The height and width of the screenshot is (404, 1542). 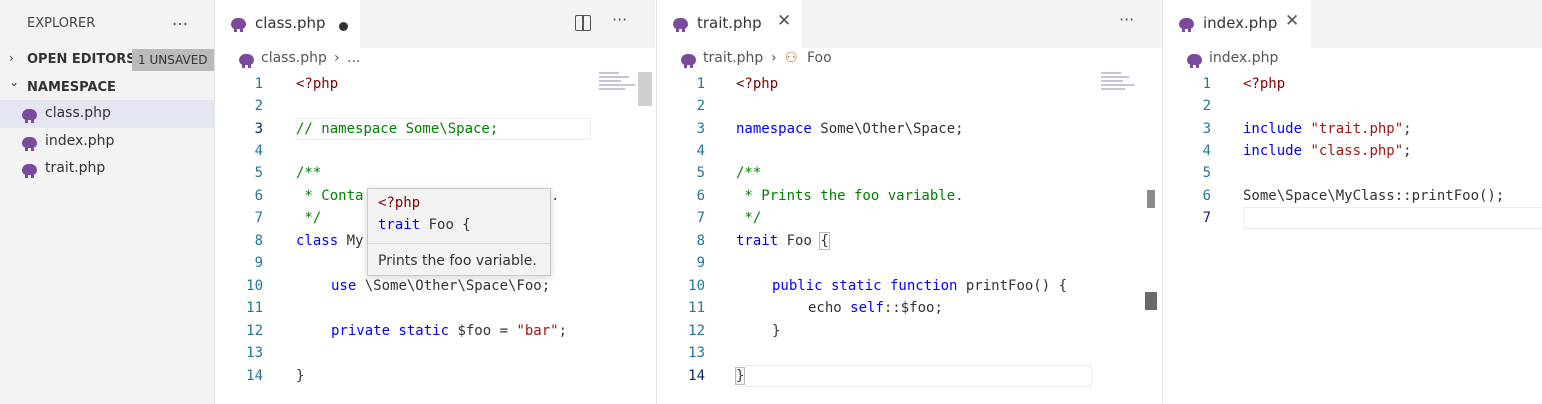 I want to click on unsaved-badge: 1 UNSAVED, so click(x=173, y=60).